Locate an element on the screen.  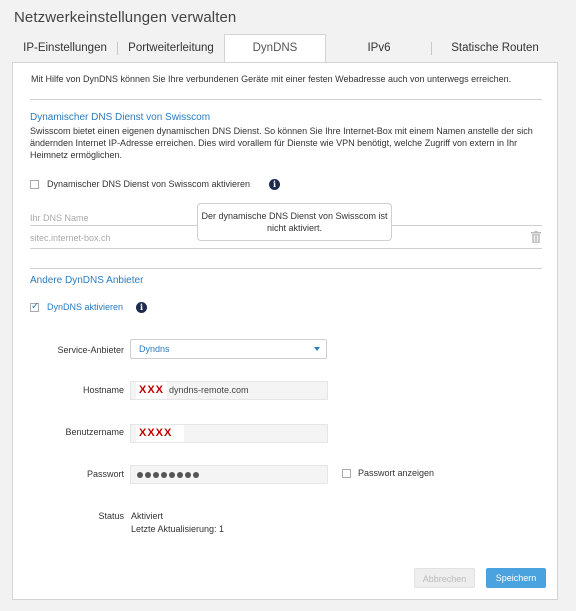
tab-label: Statische Routen is located at coordinates (495, 48).